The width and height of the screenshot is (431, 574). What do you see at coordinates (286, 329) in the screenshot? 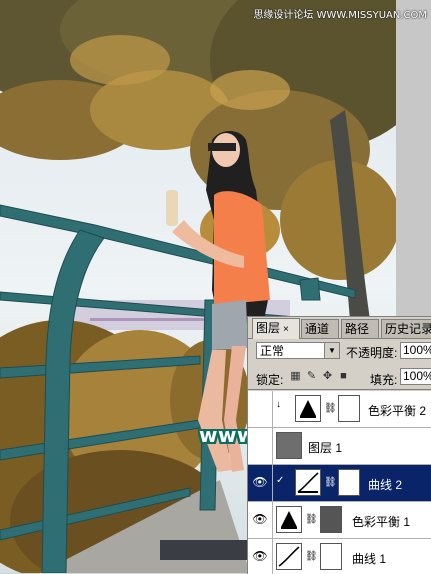
I see `close-icon: ×` at bounding box center [286, 329].